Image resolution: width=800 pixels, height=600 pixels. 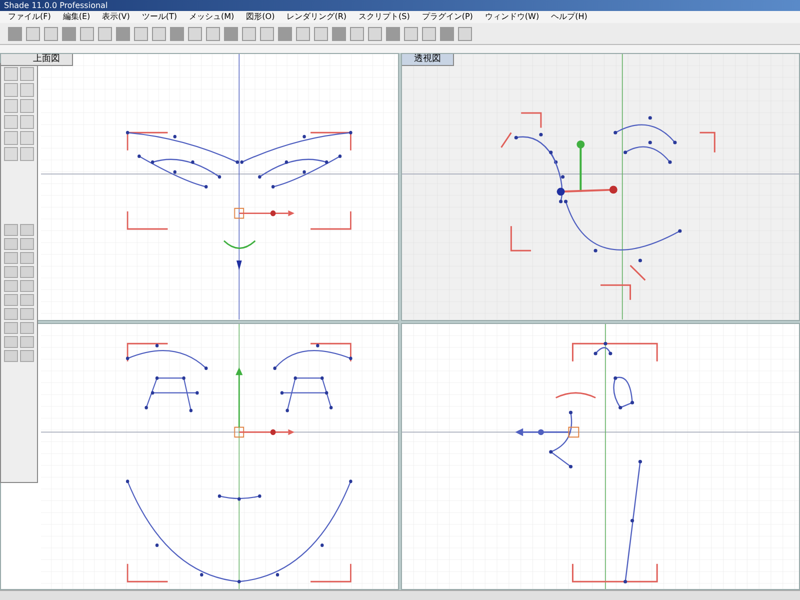 I want to click on menu-item: ファイル(F), so click(x=29, y=17).